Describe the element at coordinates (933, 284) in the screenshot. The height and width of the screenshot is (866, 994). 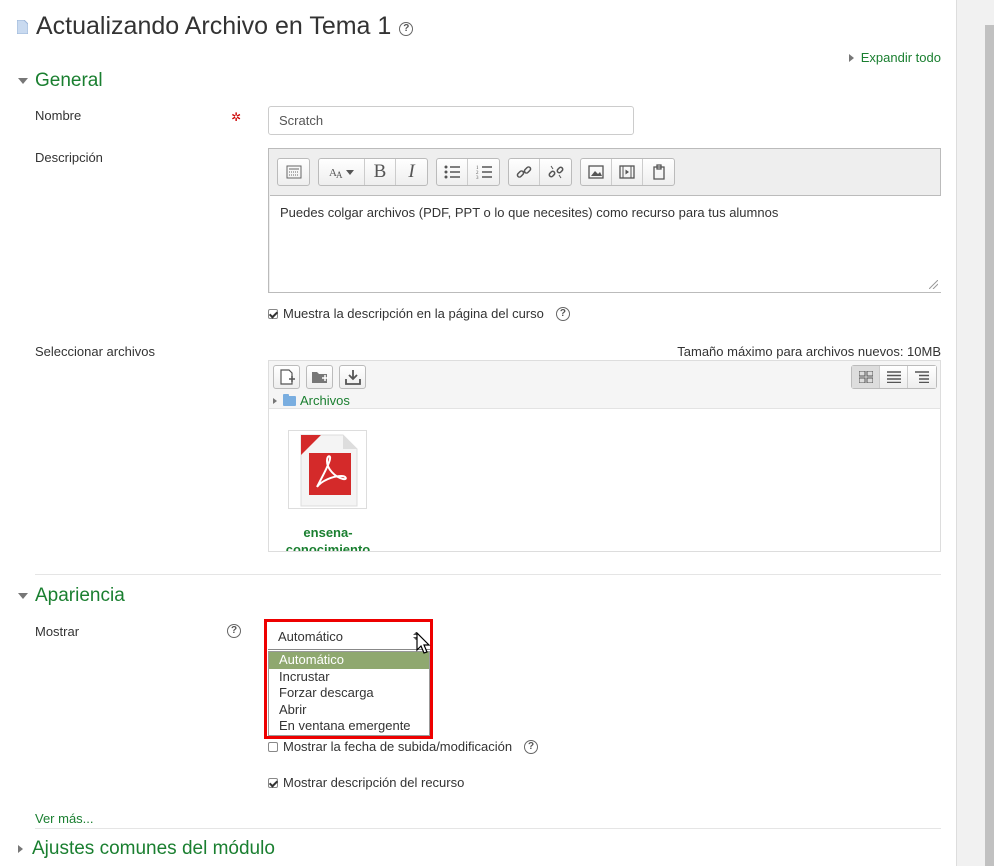
I see `resize-handle-icon` at that location.